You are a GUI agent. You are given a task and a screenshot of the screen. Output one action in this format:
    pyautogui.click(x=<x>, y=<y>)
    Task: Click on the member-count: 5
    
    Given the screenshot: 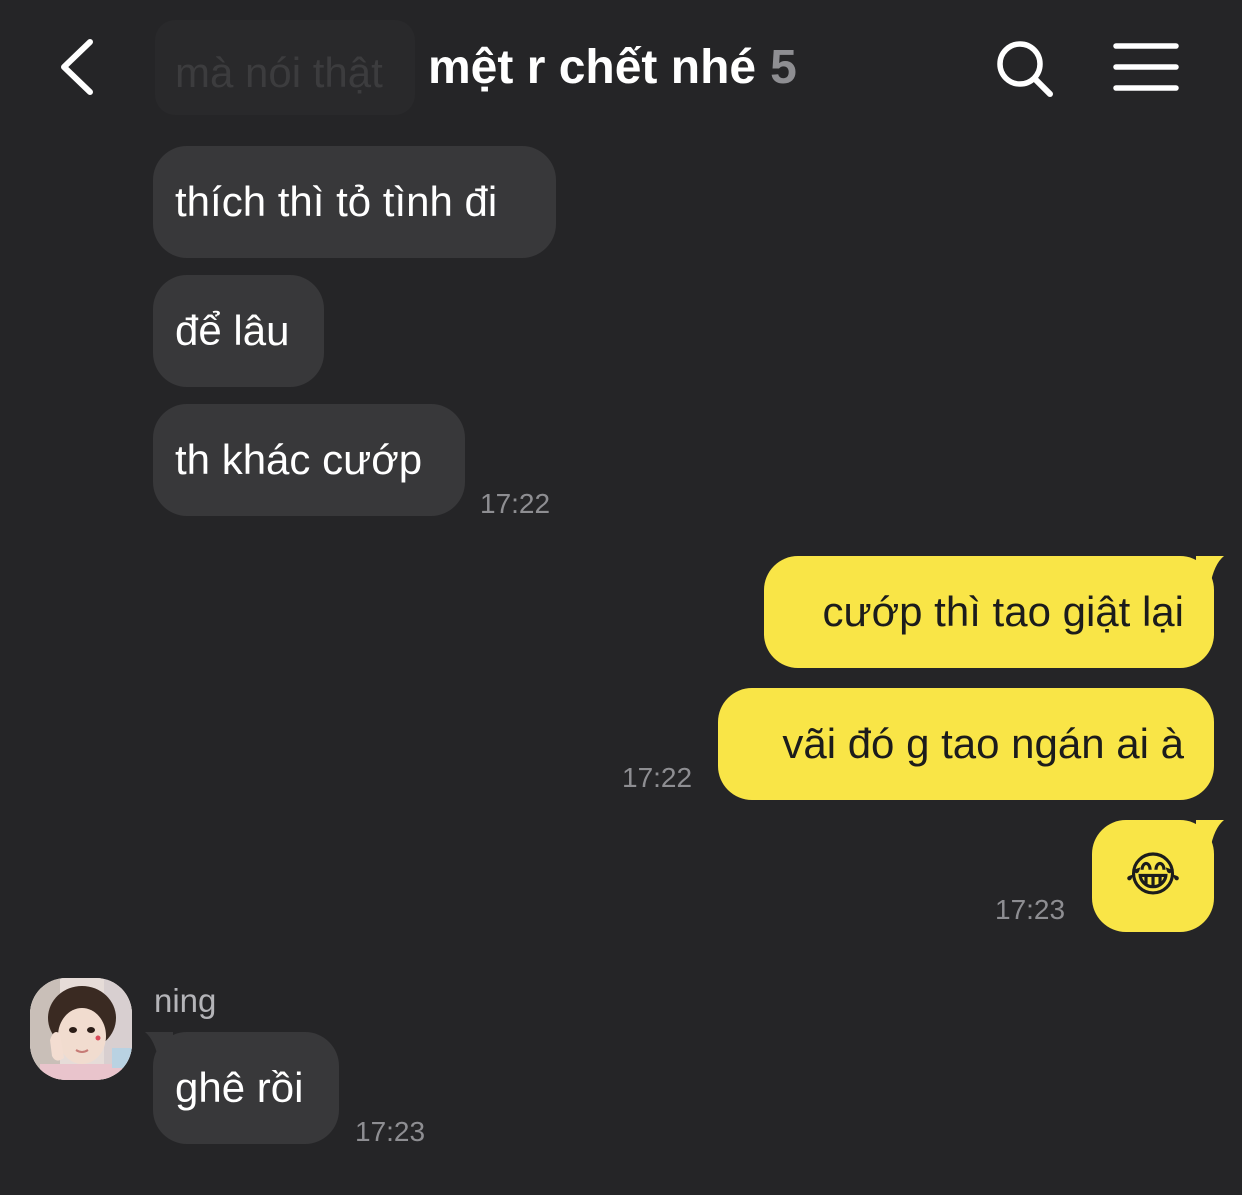 What is the action you would take?
    pyautogui.click(x=783, y=67)
    